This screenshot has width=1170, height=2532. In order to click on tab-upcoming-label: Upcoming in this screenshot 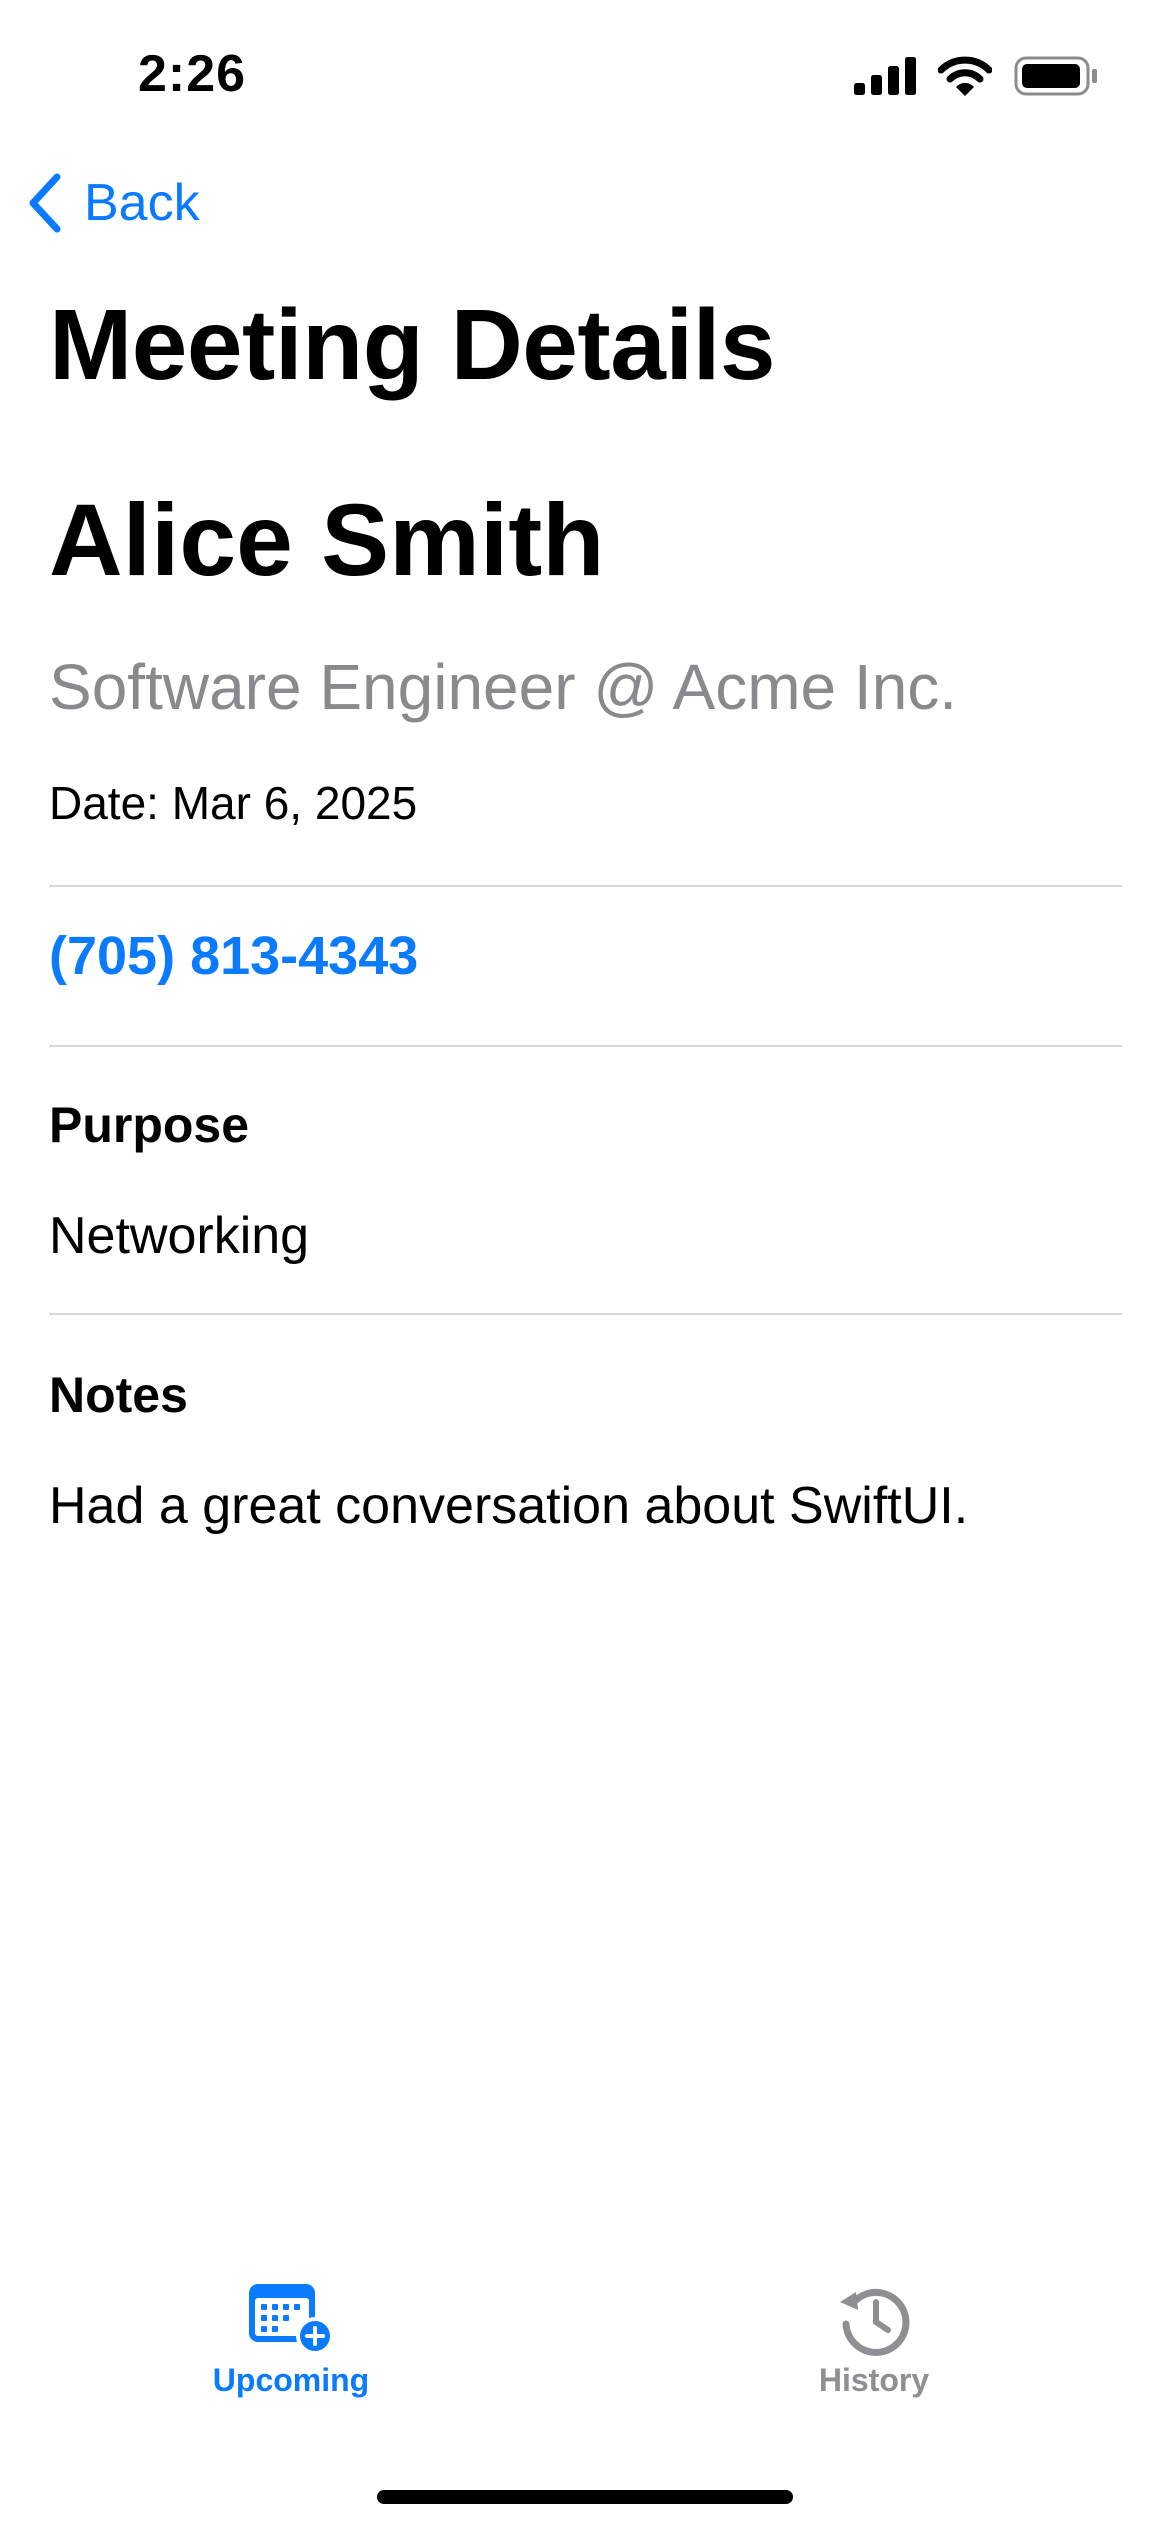, I will do `click(291, 2380)`.